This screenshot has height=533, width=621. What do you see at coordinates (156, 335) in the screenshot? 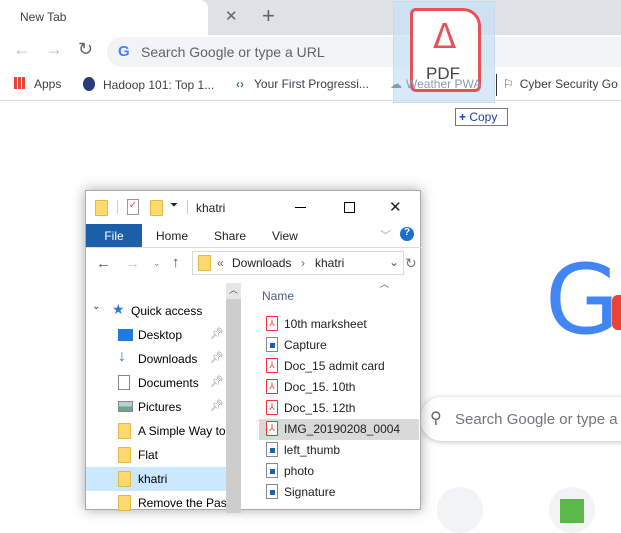
I see `nav-desktop: Desktop 📌︎` at bounding box center [156, 335].